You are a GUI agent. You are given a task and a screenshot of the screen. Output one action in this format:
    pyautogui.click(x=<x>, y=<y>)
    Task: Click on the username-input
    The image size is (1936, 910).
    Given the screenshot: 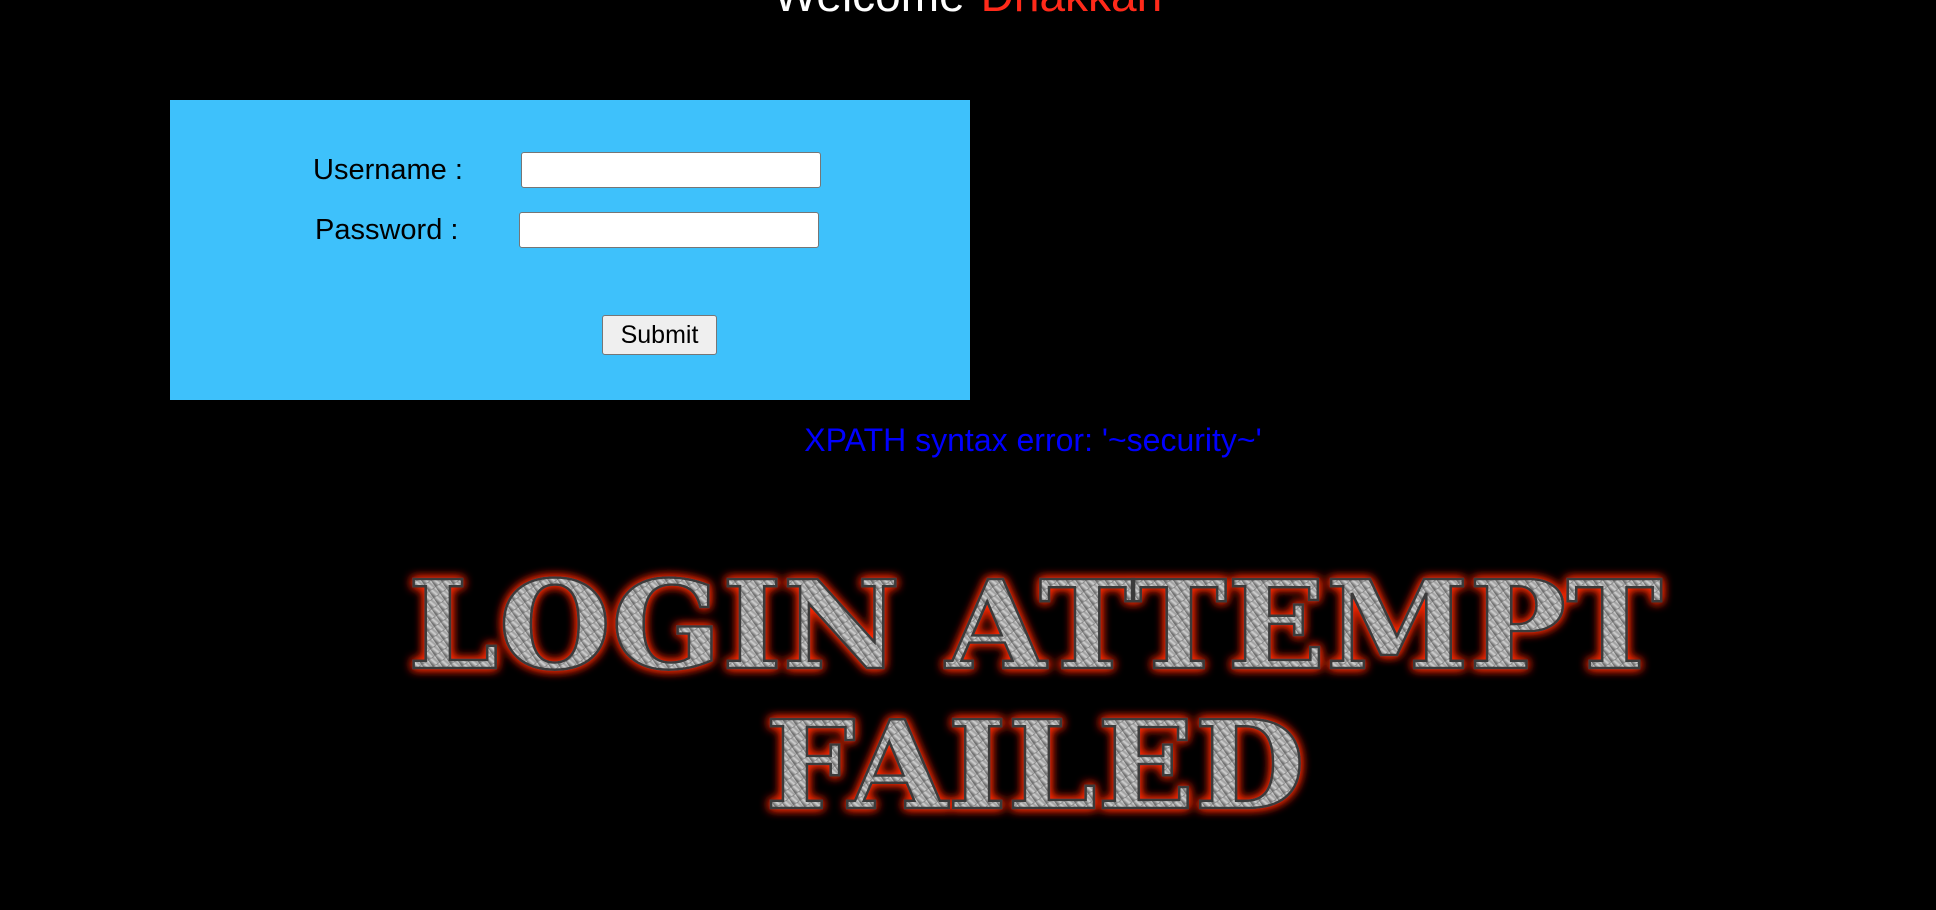 What is the action you would take?
    pyautogui.click(x=671, y=170)
    